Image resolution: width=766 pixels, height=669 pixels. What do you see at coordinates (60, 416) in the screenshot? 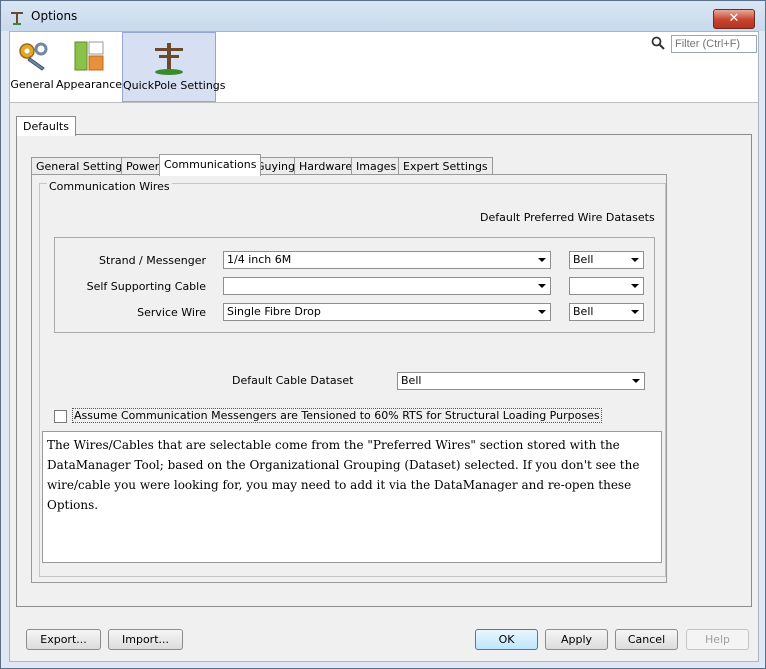
I see `tension-checkbox` at bounding box center [60, 416].